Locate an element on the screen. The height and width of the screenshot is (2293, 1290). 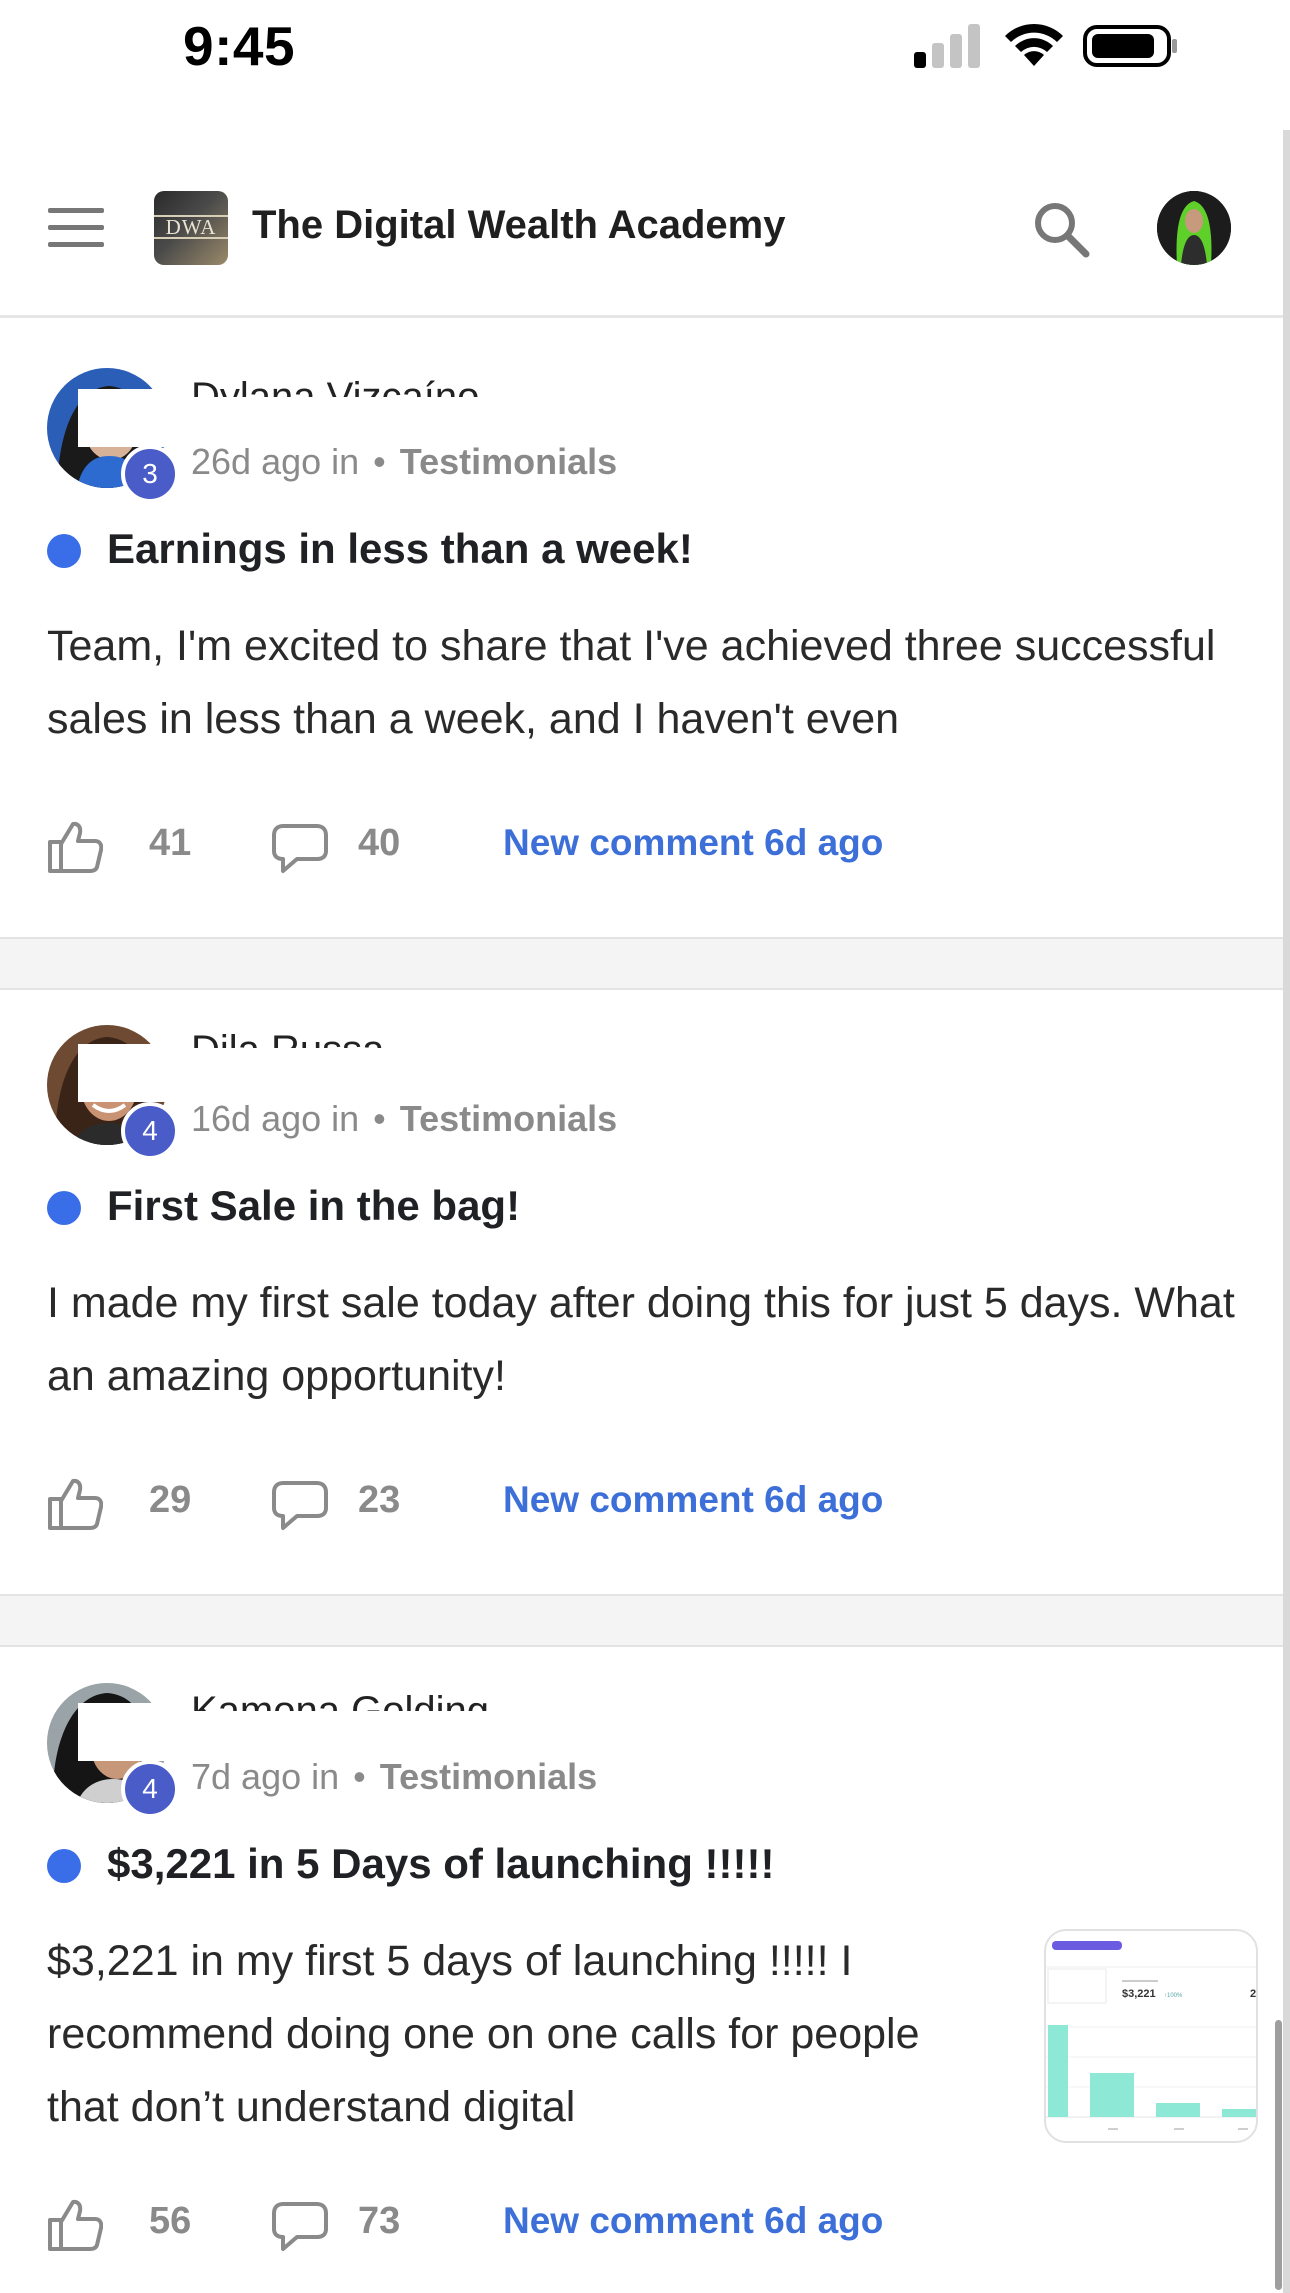
thumbnail-change: ↑100% is located at coordinates (1173, 1996).